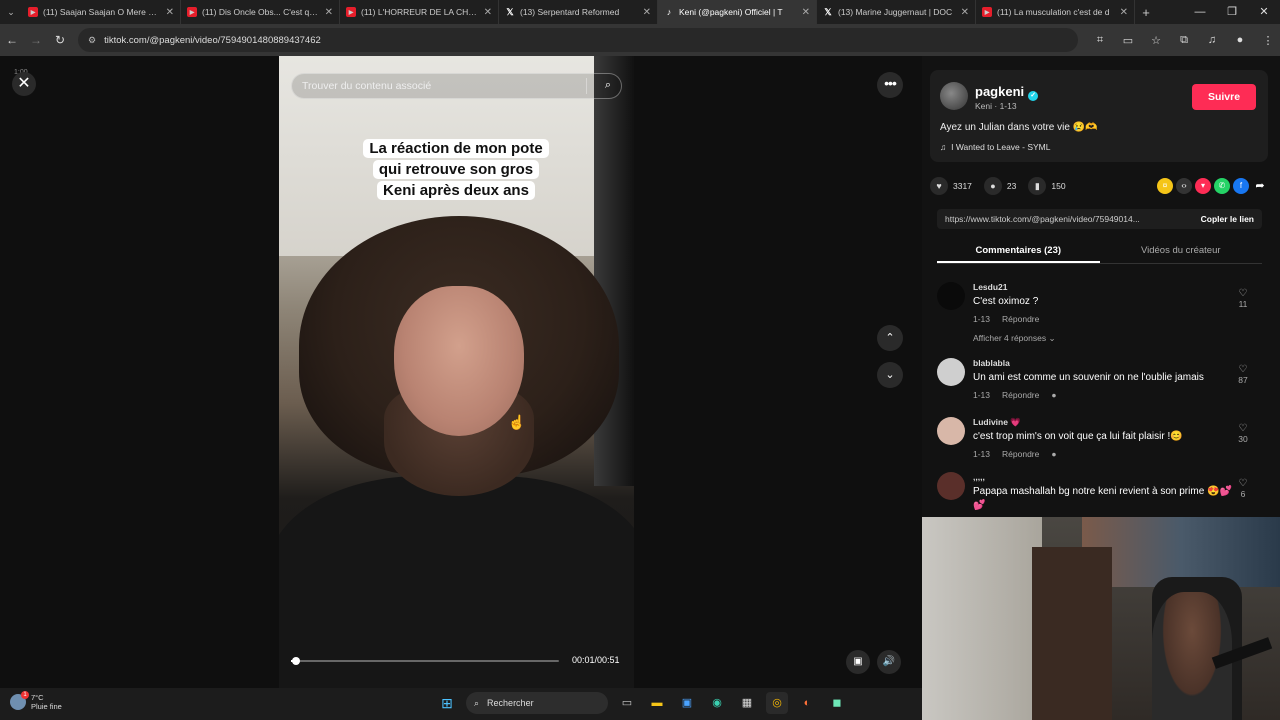  I want to click on send-icon: ▾, so click(1203, 186).